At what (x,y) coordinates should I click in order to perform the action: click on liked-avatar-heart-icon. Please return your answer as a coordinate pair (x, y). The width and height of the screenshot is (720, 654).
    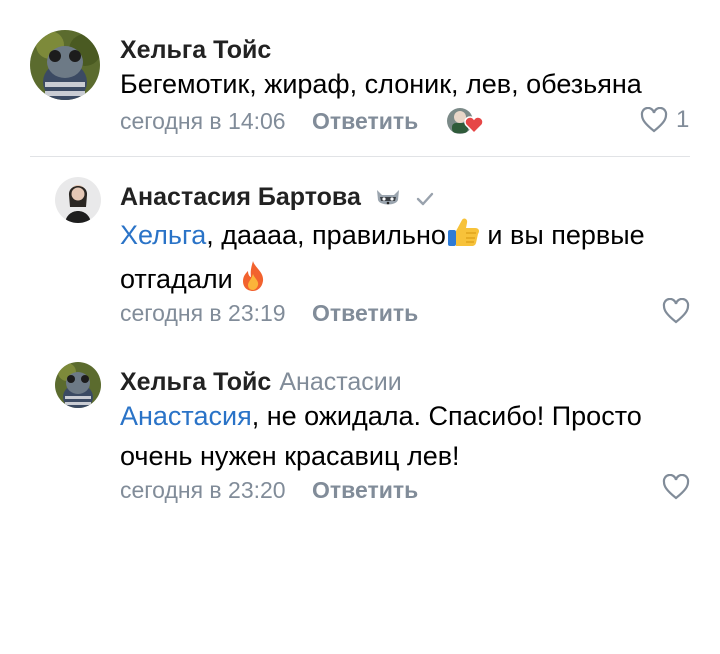
    Looking at the image, I should click on (465, 121).